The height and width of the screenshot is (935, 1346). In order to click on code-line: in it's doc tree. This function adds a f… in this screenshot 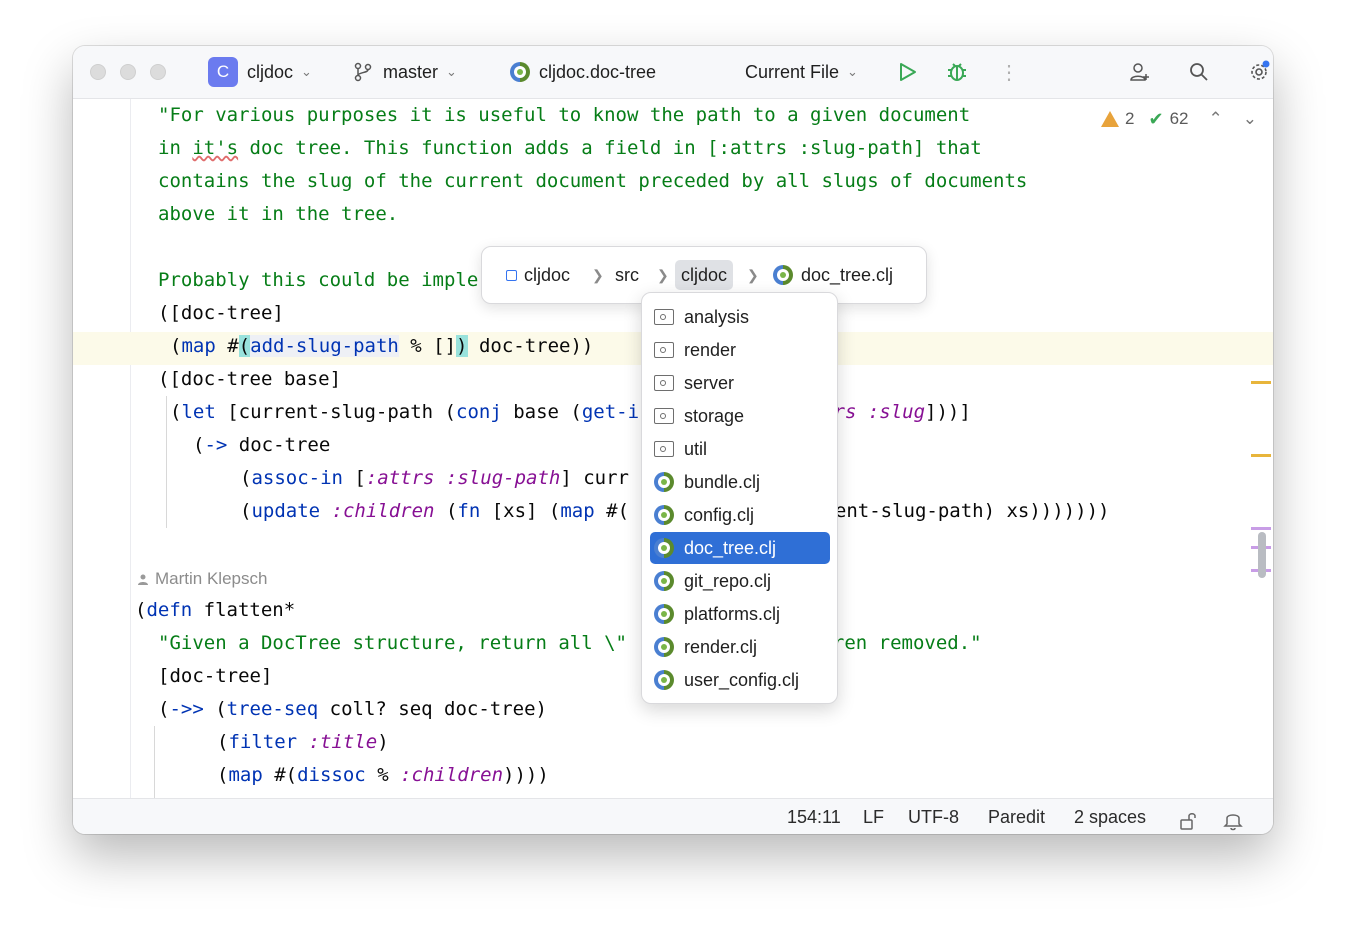, I will do `click(570, 148)`.